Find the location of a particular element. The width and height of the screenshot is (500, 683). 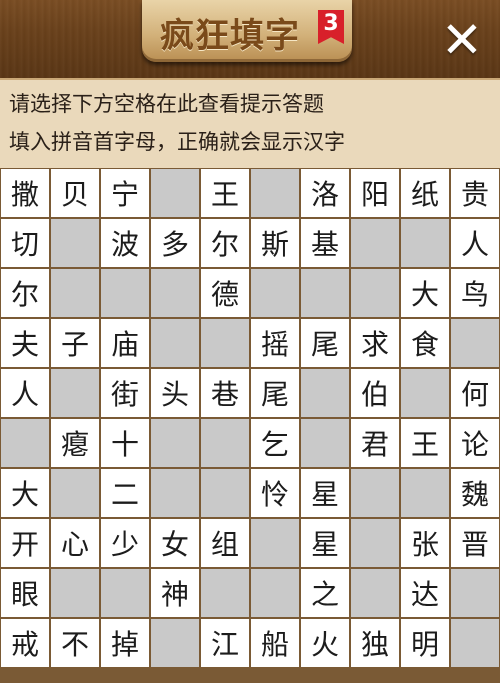

grid-cell-filled: 斯 is located at coordinates (275, 243).